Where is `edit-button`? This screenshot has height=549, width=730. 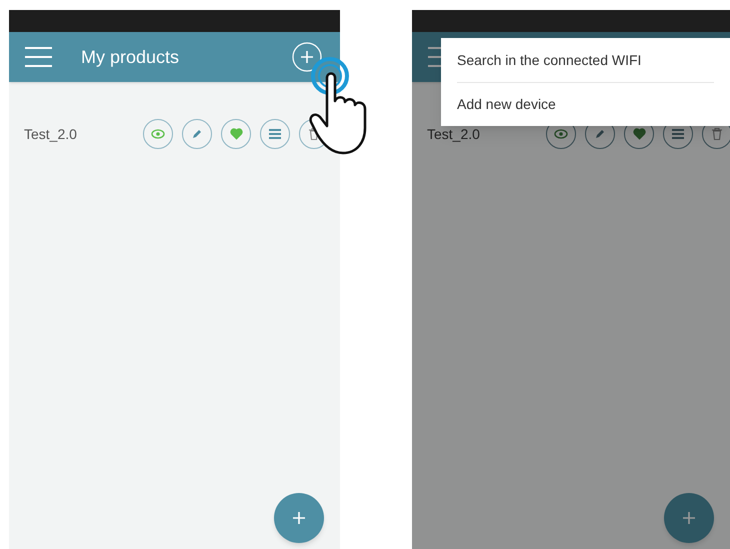
edit-button is located at coordinates (197, 134).